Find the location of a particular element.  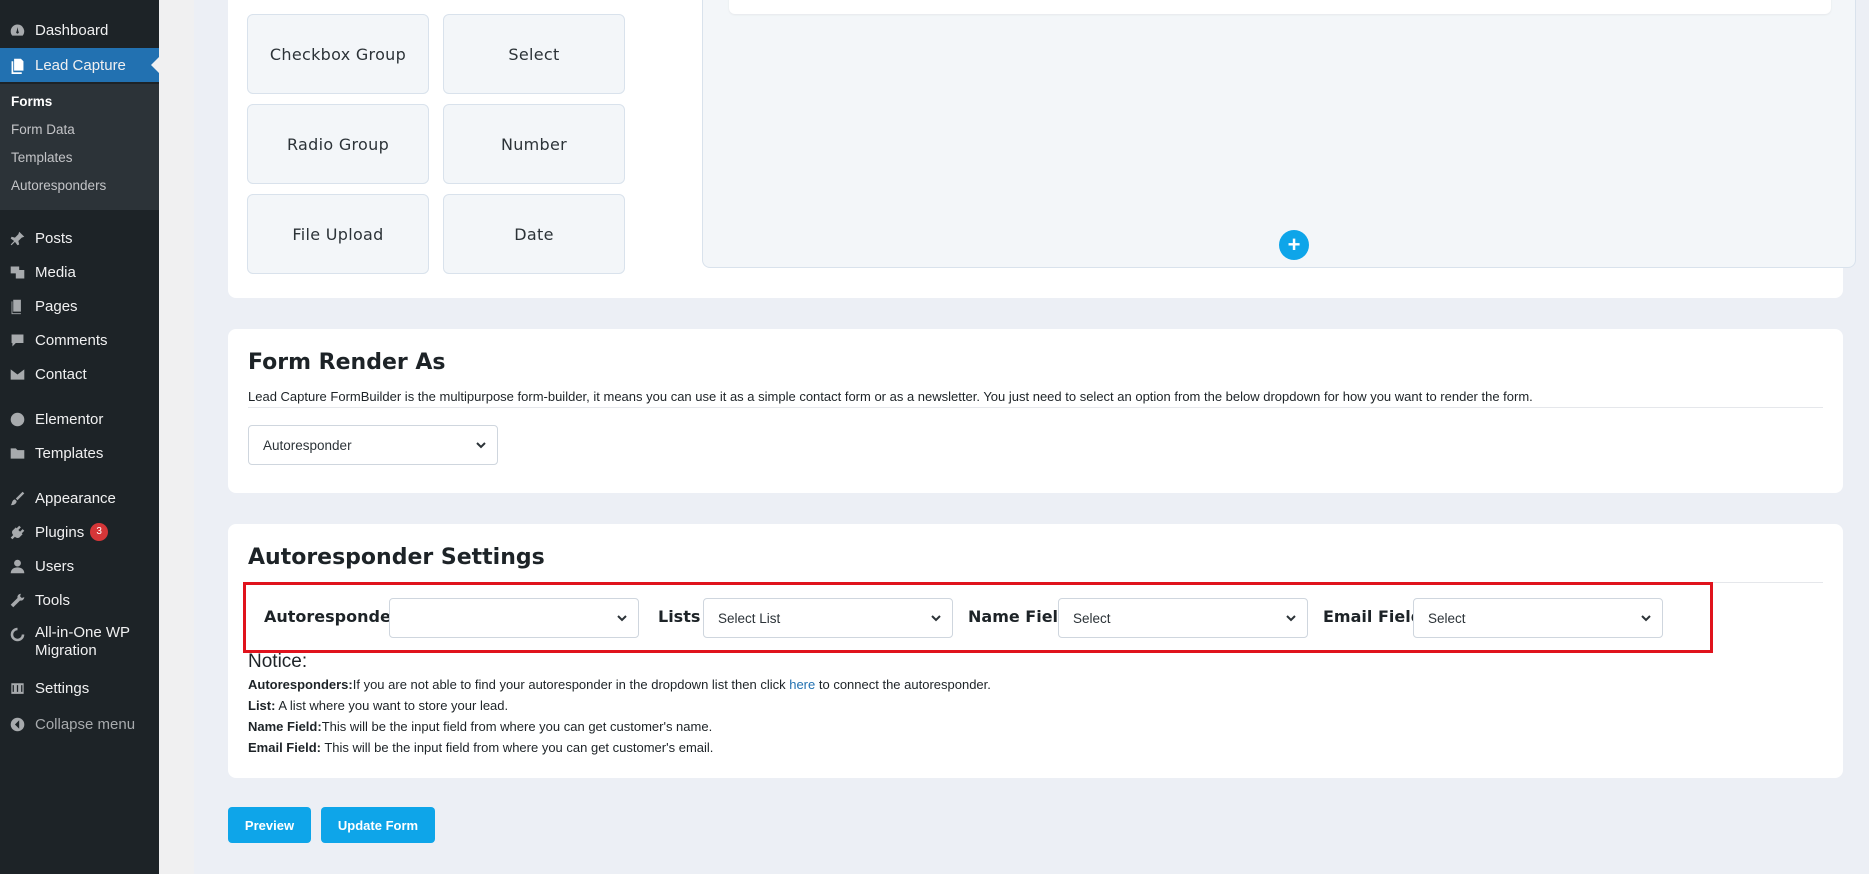

menu-templates: Templates is located at coordinates (79, 453).